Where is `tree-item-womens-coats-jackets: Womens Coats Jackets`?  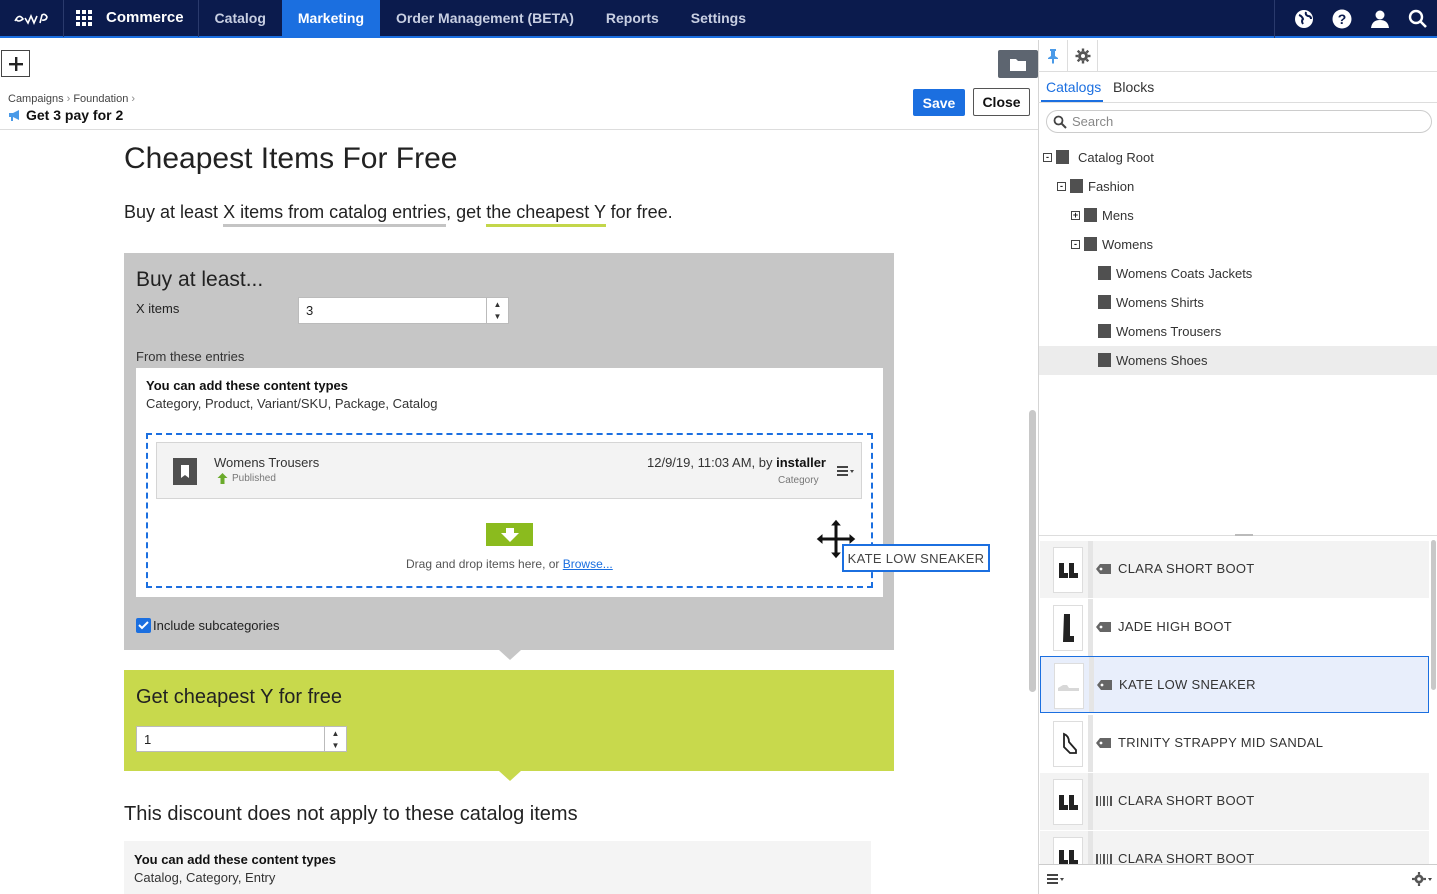
tree-item-womens-coats-jackets: Womens Coats Jackets is located at coordinates (1238, 273).